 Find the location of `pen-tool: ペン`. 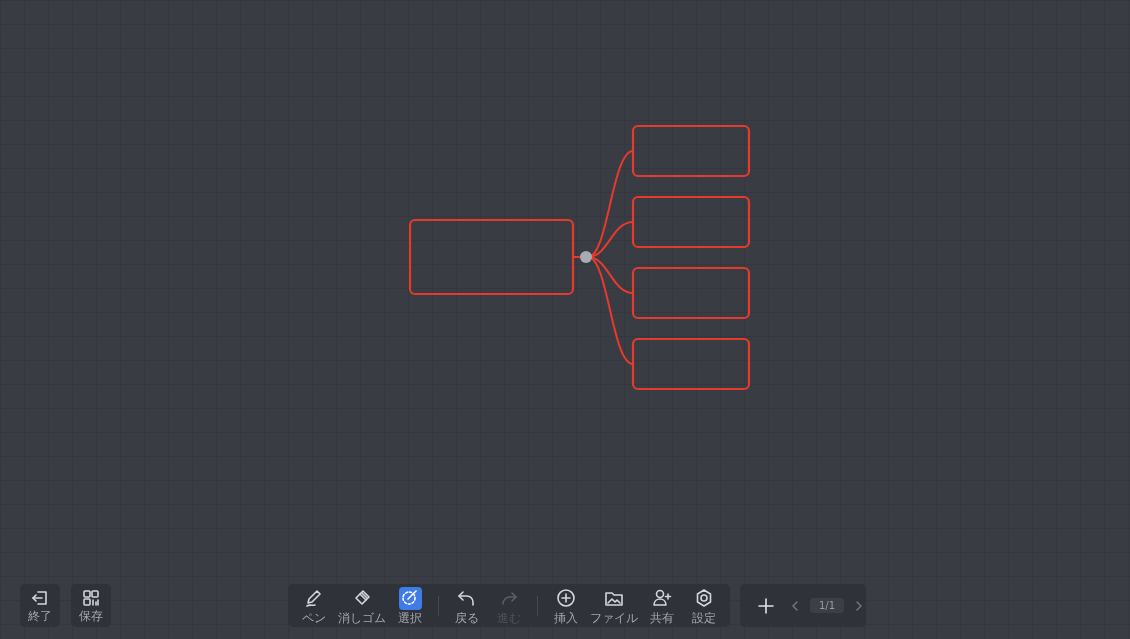

pen-tool: ペン is located at coordinates (314, 605).